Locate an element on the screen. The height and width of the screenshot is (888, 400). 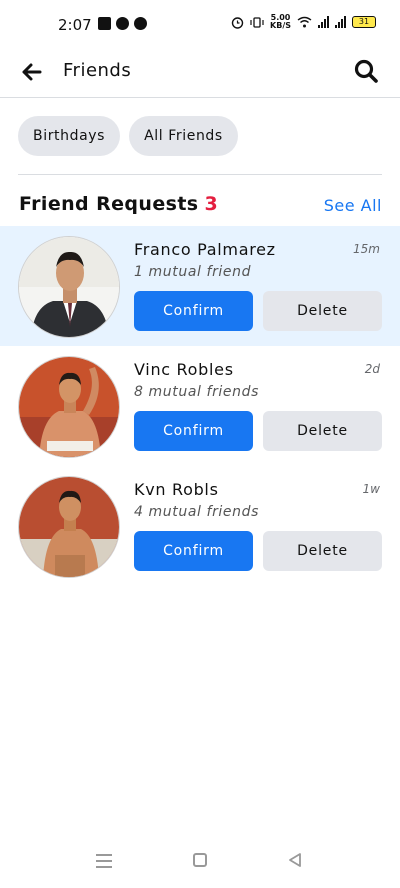
system-nav-bar is located at coordinates (200, 863).